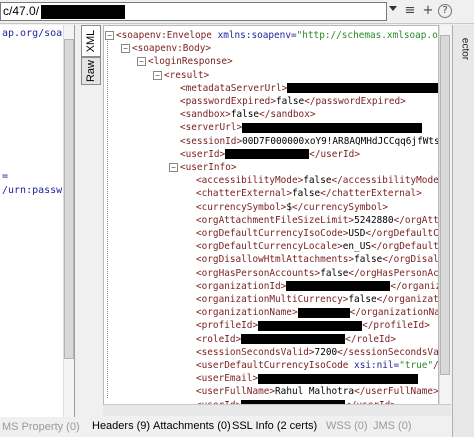 This screenshot has height=437, width=474. Describe the element at coordinates (205, 167) in the screenshot. I see `xml-open-tag: <userInfo` at that location.